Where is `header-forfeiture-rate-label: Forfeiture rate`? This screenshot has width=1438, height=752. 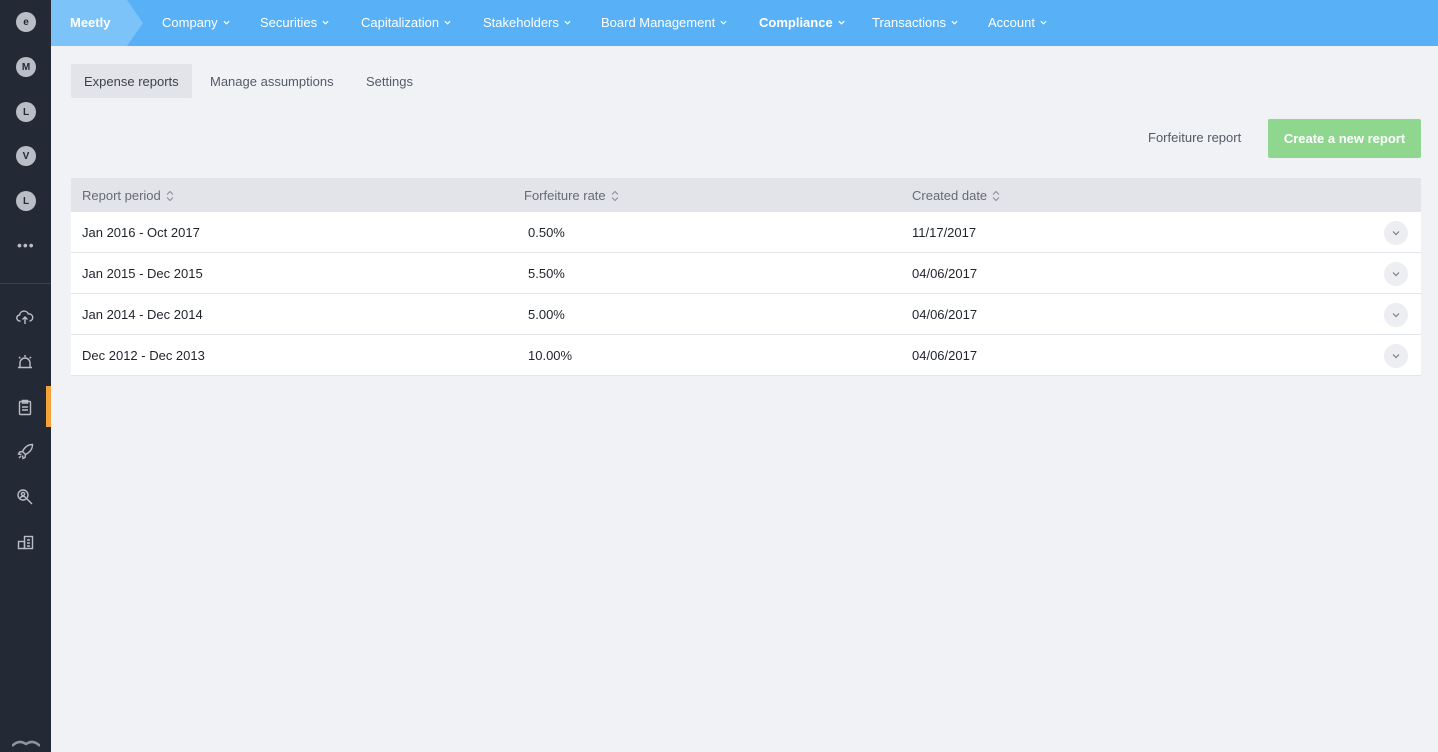 header-forfeiture-rate-label: Forfeiture rate is located at coordinates (565, 195).